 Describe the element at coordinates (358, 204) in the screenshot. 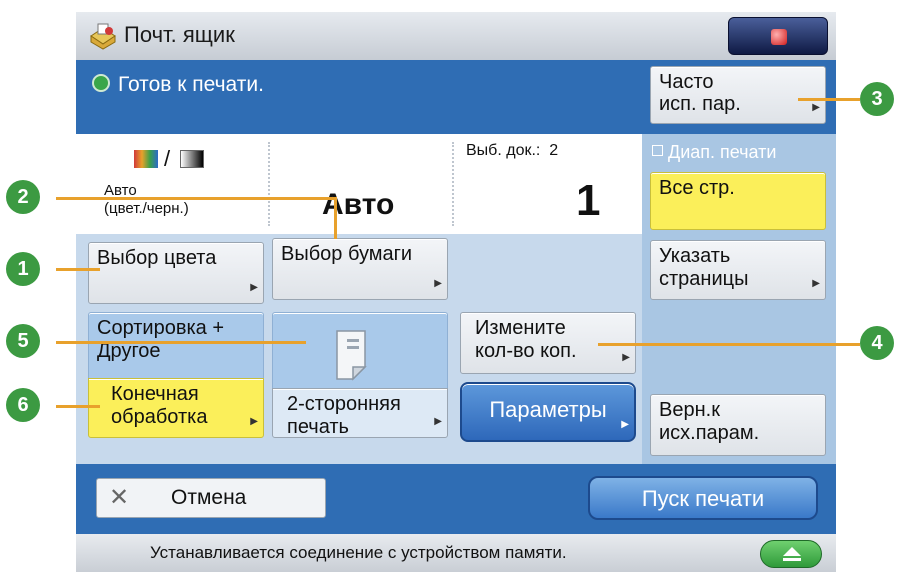

I see `paper-value: Авто` at that location.